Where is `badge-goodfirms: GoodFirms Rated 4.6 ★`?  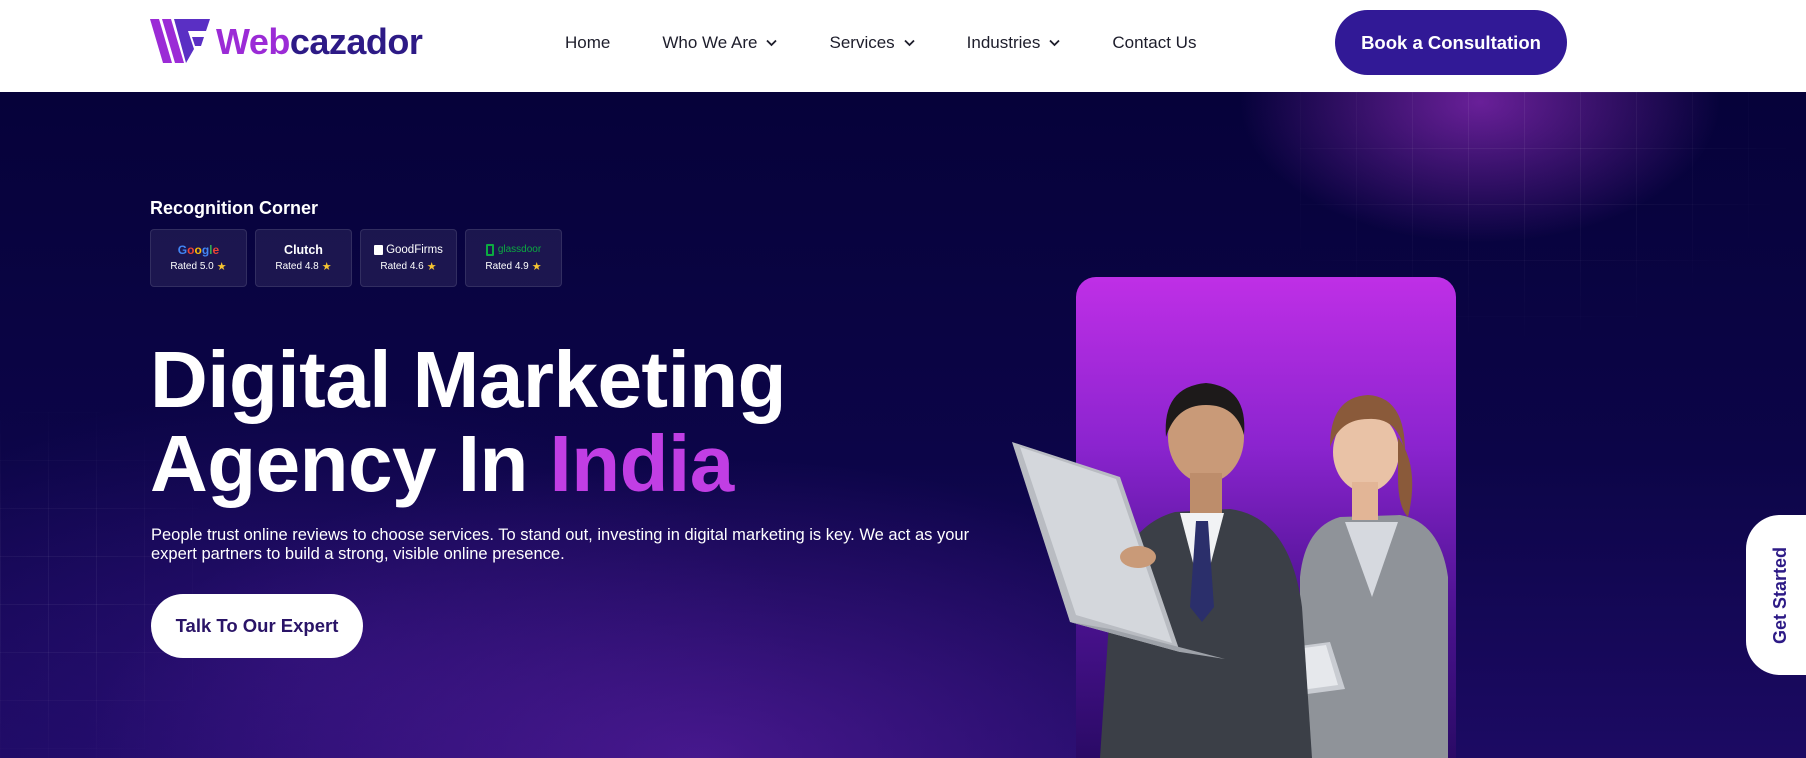
badge-goodfirms: GoodFirms Rated 4.6 ★ is located at coordinates (408, 258).